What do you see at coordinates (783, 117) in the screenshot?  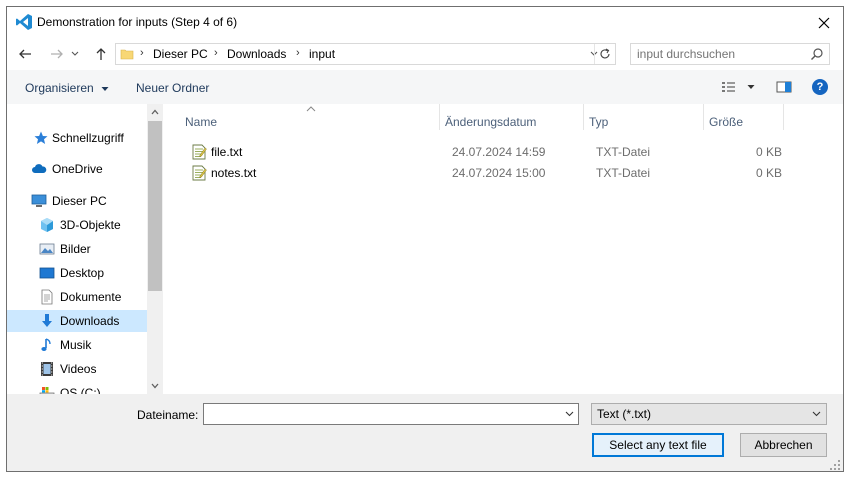 I see `column-divider` at bounding box center [783, 117].